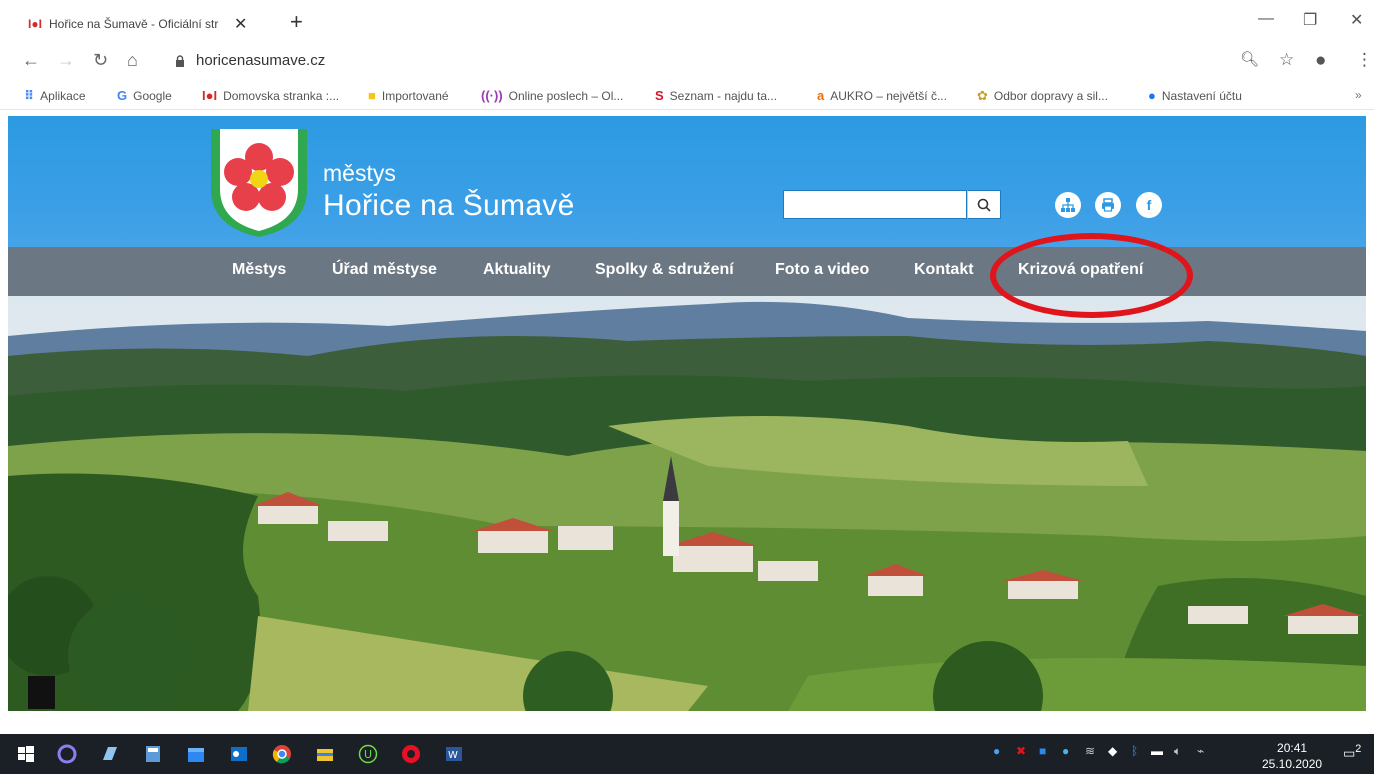 The height and width of the screenshot is (774, 1374). I want to click on bookmark-importovane: ■ Importované, so click(408, 95).